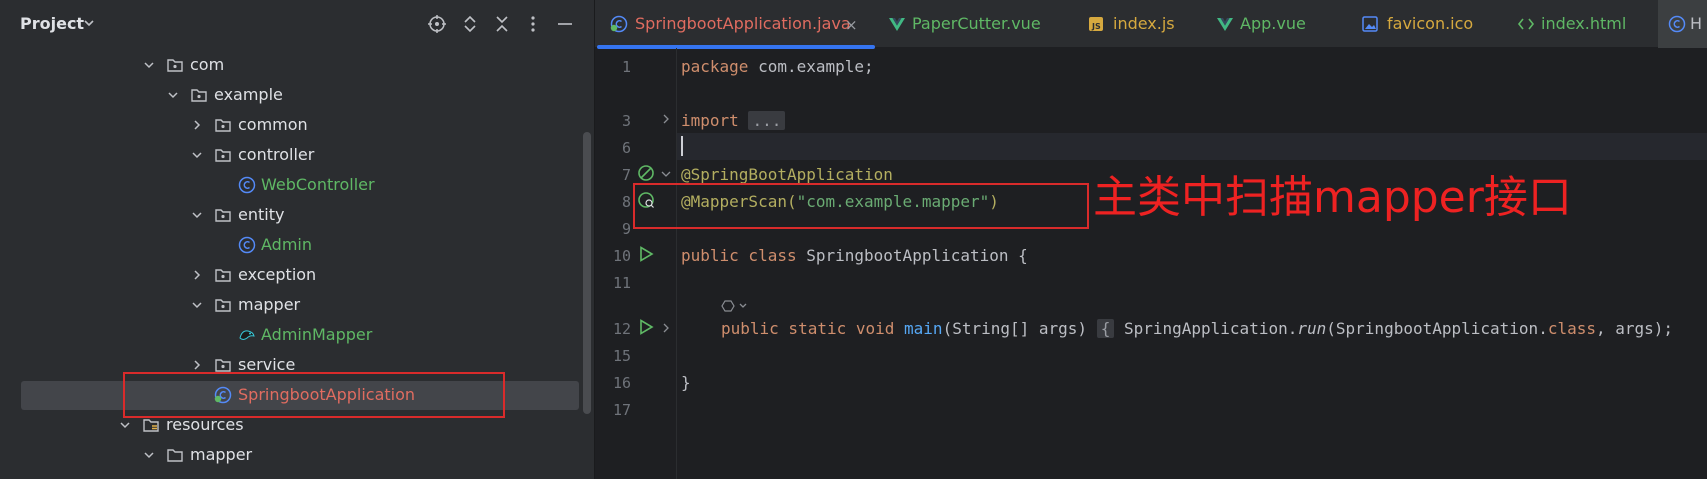  I want to click on tree-item-label: com, so click(207, 64).